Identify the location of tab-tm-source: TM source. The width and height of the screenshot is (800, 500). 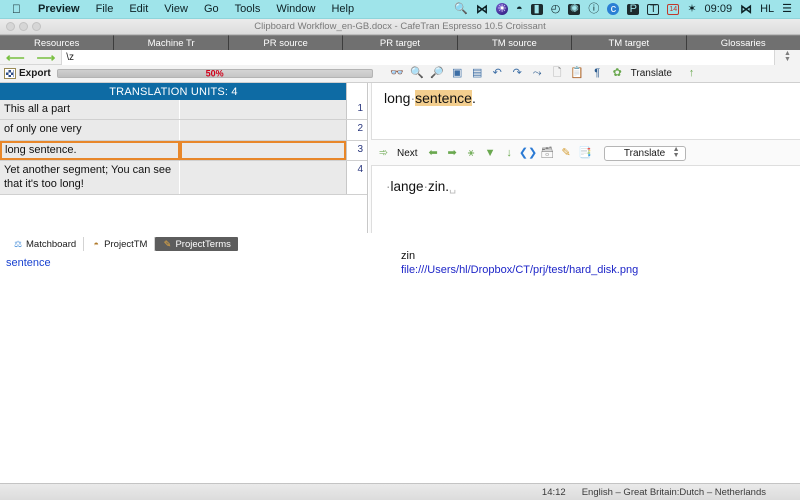
(515, 42).